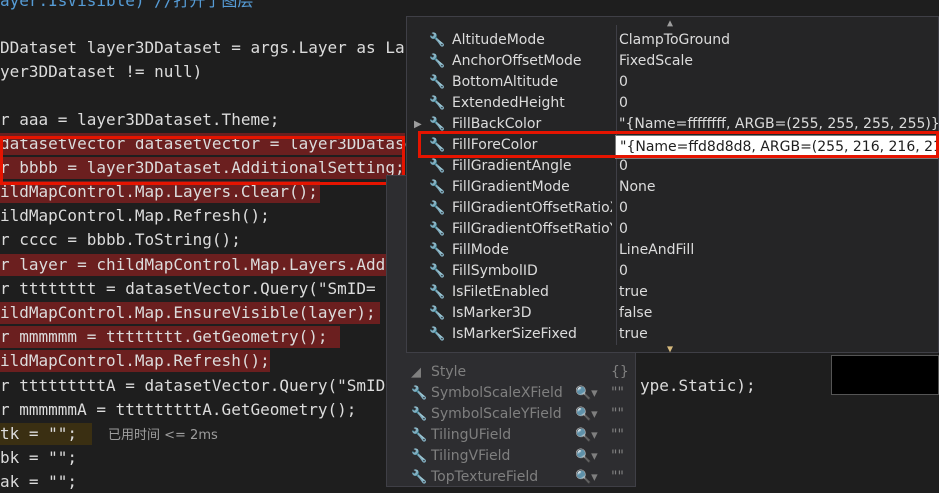  Describe the element at coordinates (672, 271) in the screenshot. I see `property-row: 🔧 FillSymbolID 0` at that location.